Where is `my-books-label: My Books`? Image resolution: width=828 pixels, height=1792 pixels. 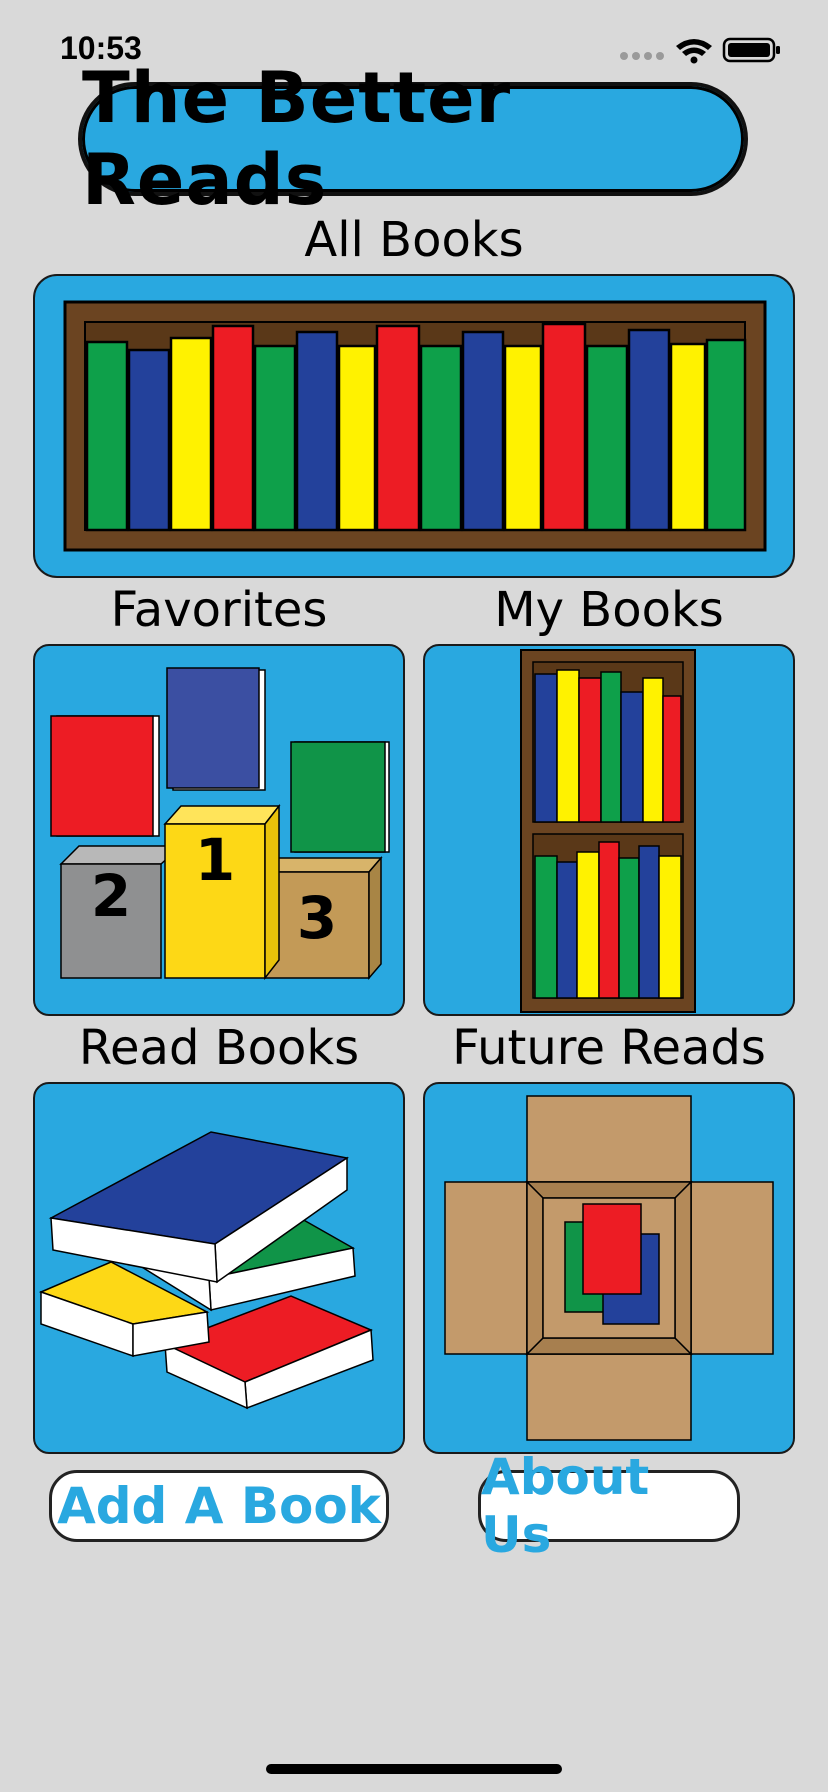 my-books-label: My Books is located at coordinates (609, 610).